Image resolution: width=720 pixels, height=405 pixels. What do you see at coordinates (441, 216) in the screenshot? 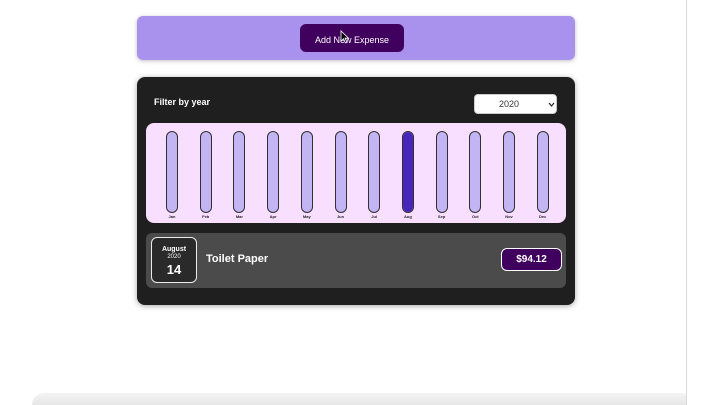
I see `chart-bar-label: Sep` at bounding box center [441, 216].